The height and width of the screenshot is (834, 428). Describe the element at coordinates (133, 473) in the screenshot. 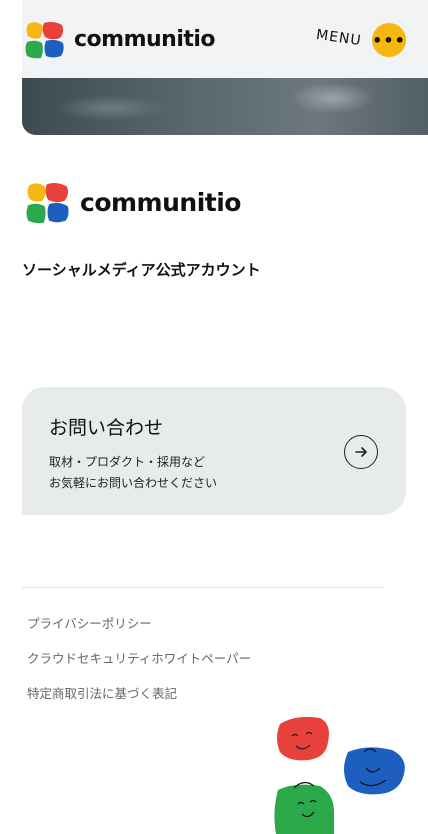

I see `contact-description: 取材・プロダクト・採用など お気軽にお問い合わせください` at that location.